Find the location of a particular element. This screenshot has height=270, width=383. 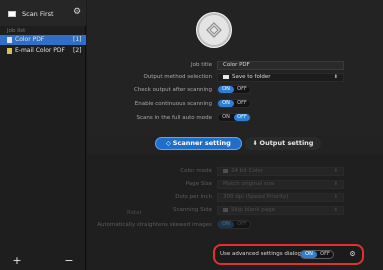

full-auto-label: Scans in the full auto mode is located at coordinates (174, 118).